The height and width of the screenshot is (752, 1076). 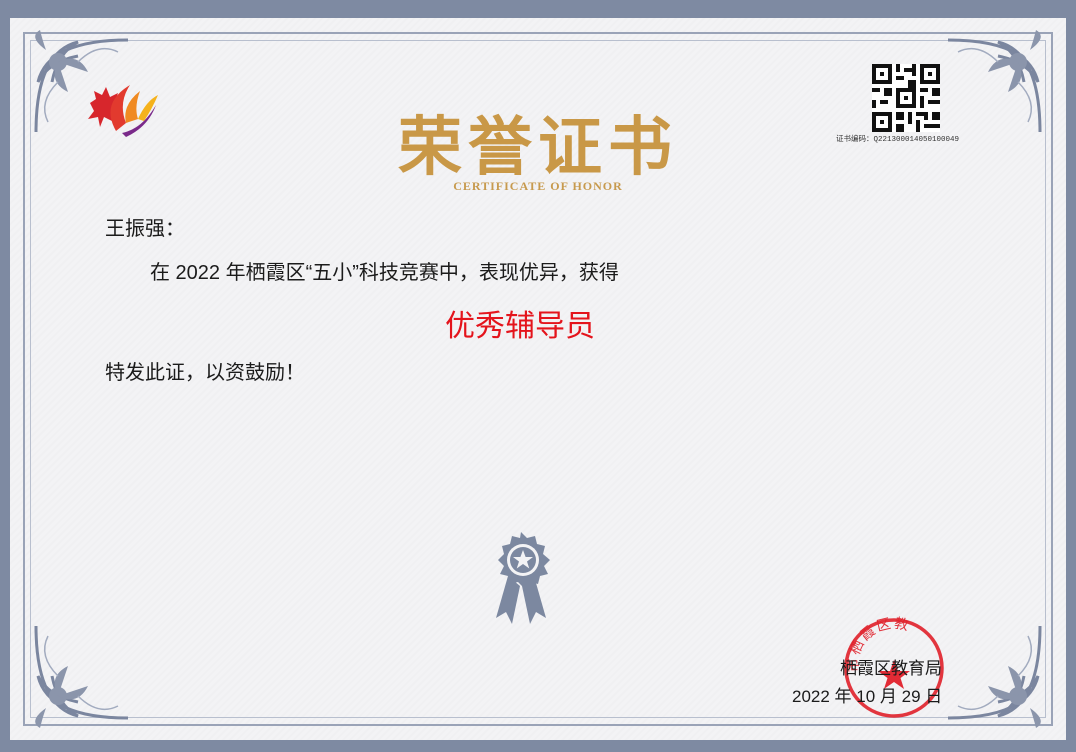 What do you see at coordinates (538, 186) in the screenshot?
I see `certificate-subtitle: CERTIFICATE OF HONOR` at bounding box center [538, 186].